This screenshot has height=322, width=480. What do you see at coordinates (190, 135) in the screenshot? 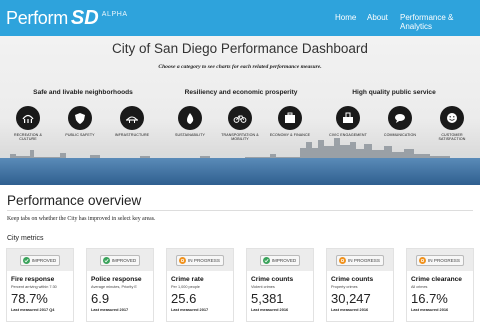
I see `category-label: SUSTAINABILITY` at bounding box center [190, 135].